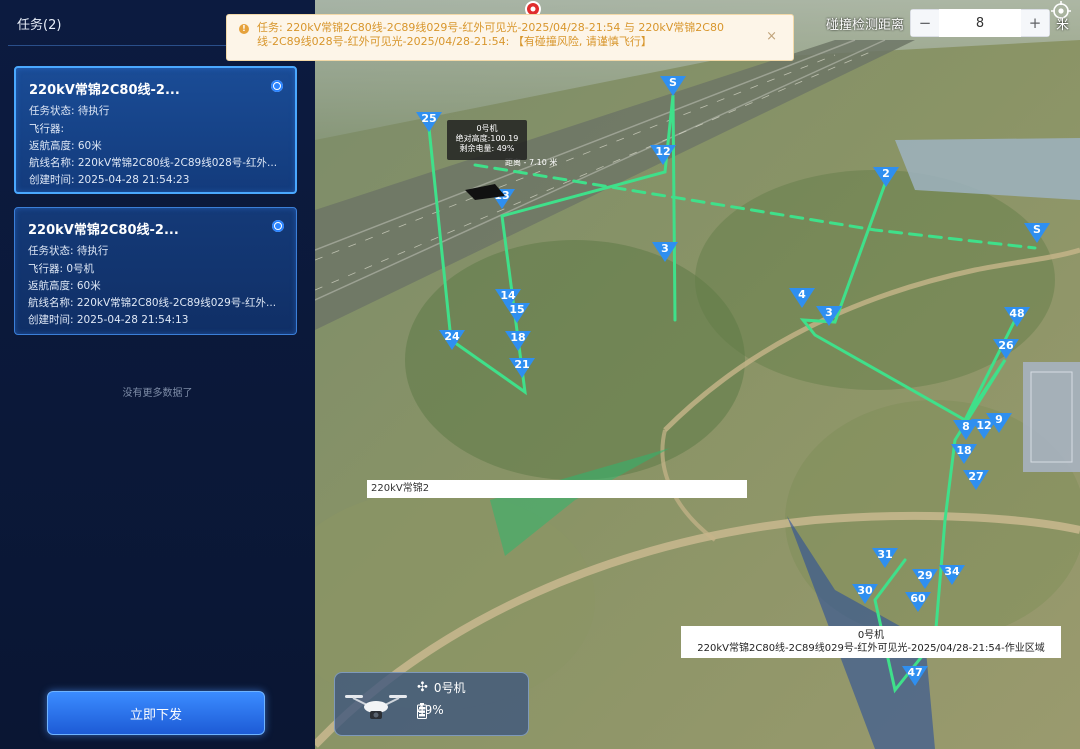  What do you see at coordinates (999, 419) in the screenshot?
I see `waypoint-label: 9` at bounding box center [999, 419].